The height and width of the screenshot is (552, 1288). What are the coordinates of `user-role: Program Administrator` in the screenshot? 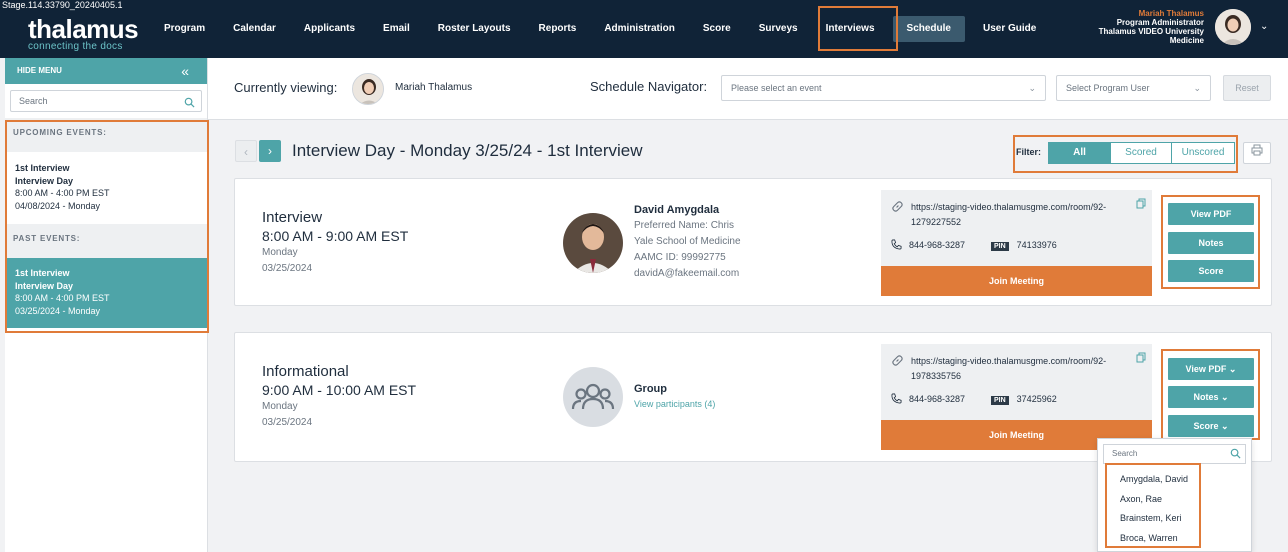 It's located at (1160, 22).